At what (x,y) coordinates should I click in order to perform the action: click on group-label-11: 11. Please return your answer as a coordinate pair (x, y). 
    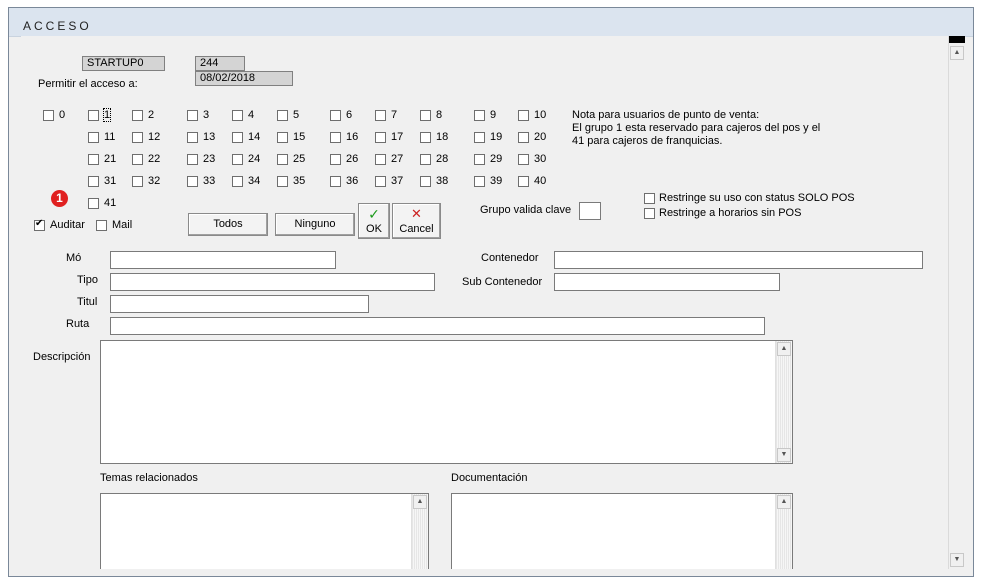
    Looking at the image, I should click on (110, 137).